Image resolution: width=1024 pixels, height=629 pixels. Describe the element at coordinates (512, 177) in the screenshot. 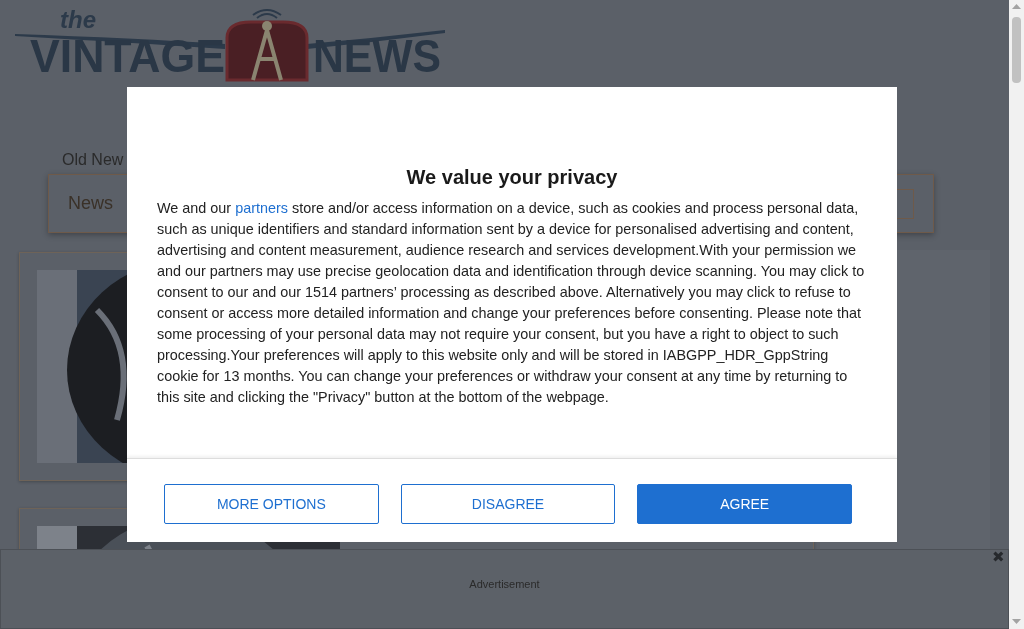

I see `dialog-title: We value your privacy` at that location.